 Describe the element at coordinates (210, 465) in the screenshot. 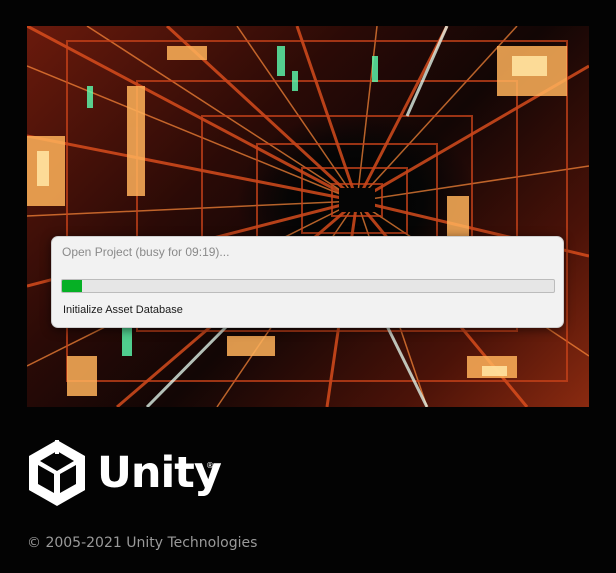

I see `registered-trademark: ®` at that location.